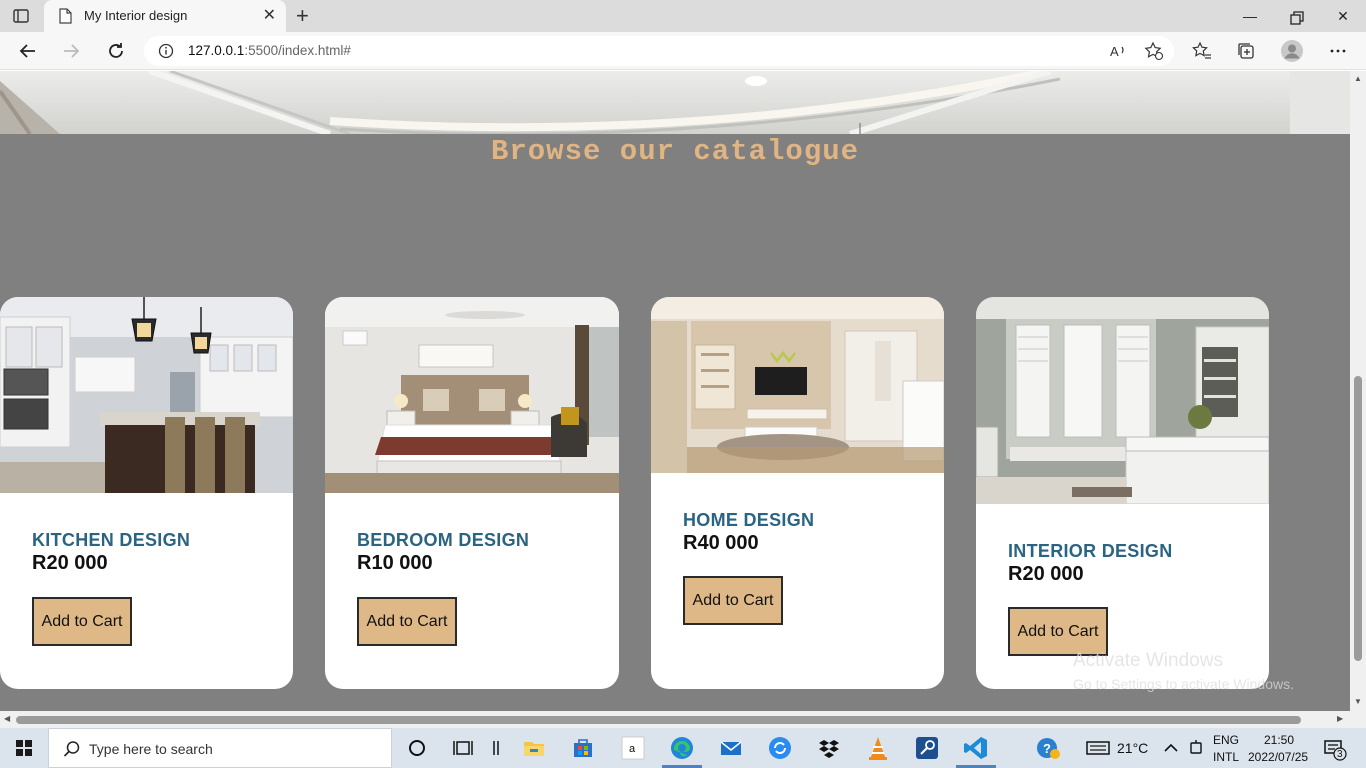 The image size is (1366, 768). I want to click on bedroom-photo, so click(472, 395).